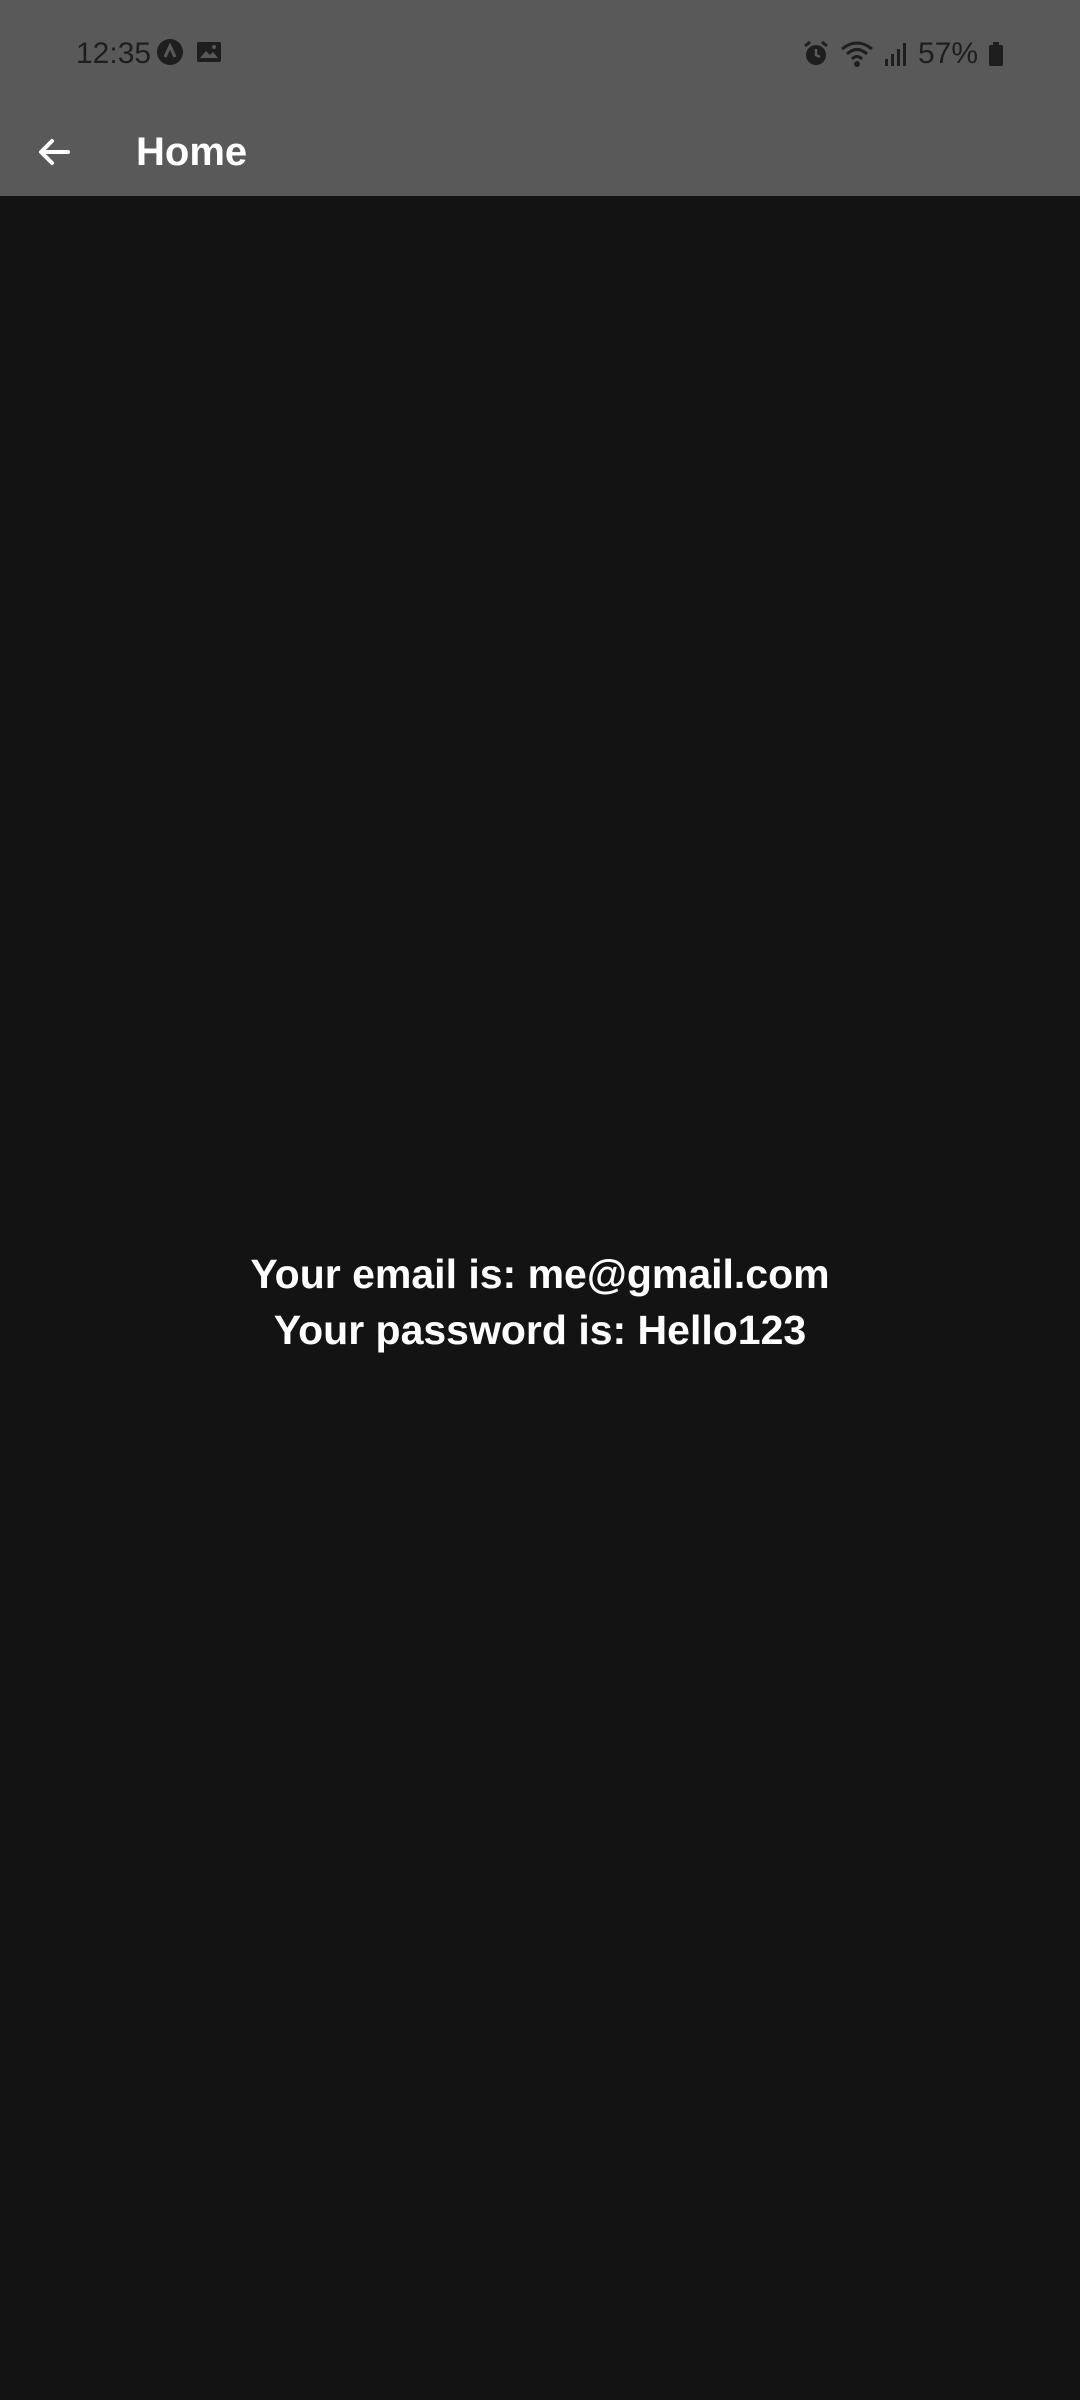 The image size is (1080, 2400). What do you see at coordinates (816, 54) in the screenshot?
I see `alarm-icon` at bounding box center [816, 54].